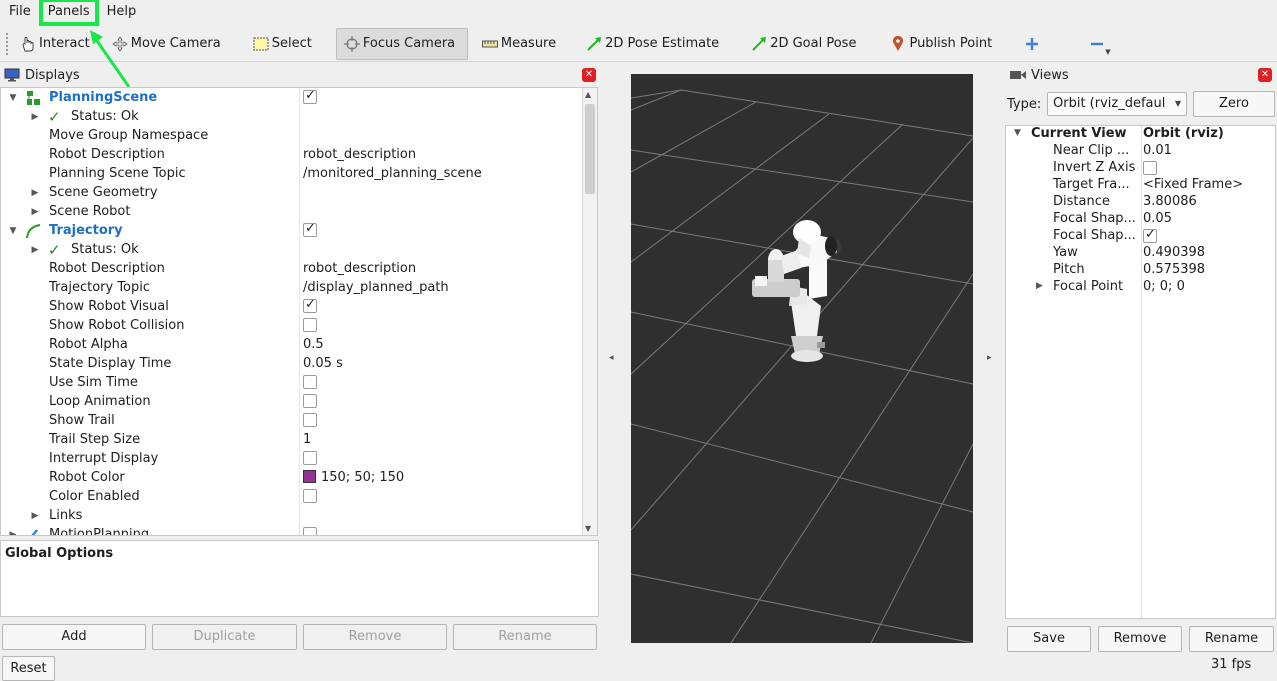 The image size is (1277, 681). I want to click on move-camera-tool: Move Camera, so click(166, 44).